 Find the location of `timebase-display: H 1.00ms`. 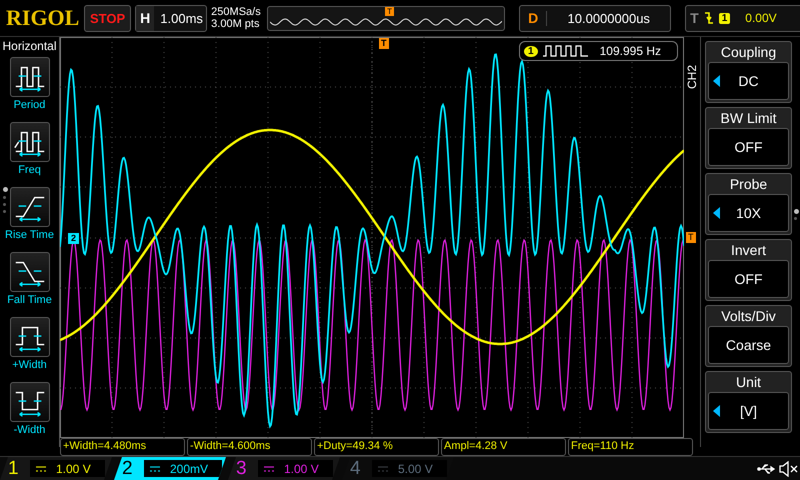

timebase-display: H 1.00ms is located at coordinates (171, 18).